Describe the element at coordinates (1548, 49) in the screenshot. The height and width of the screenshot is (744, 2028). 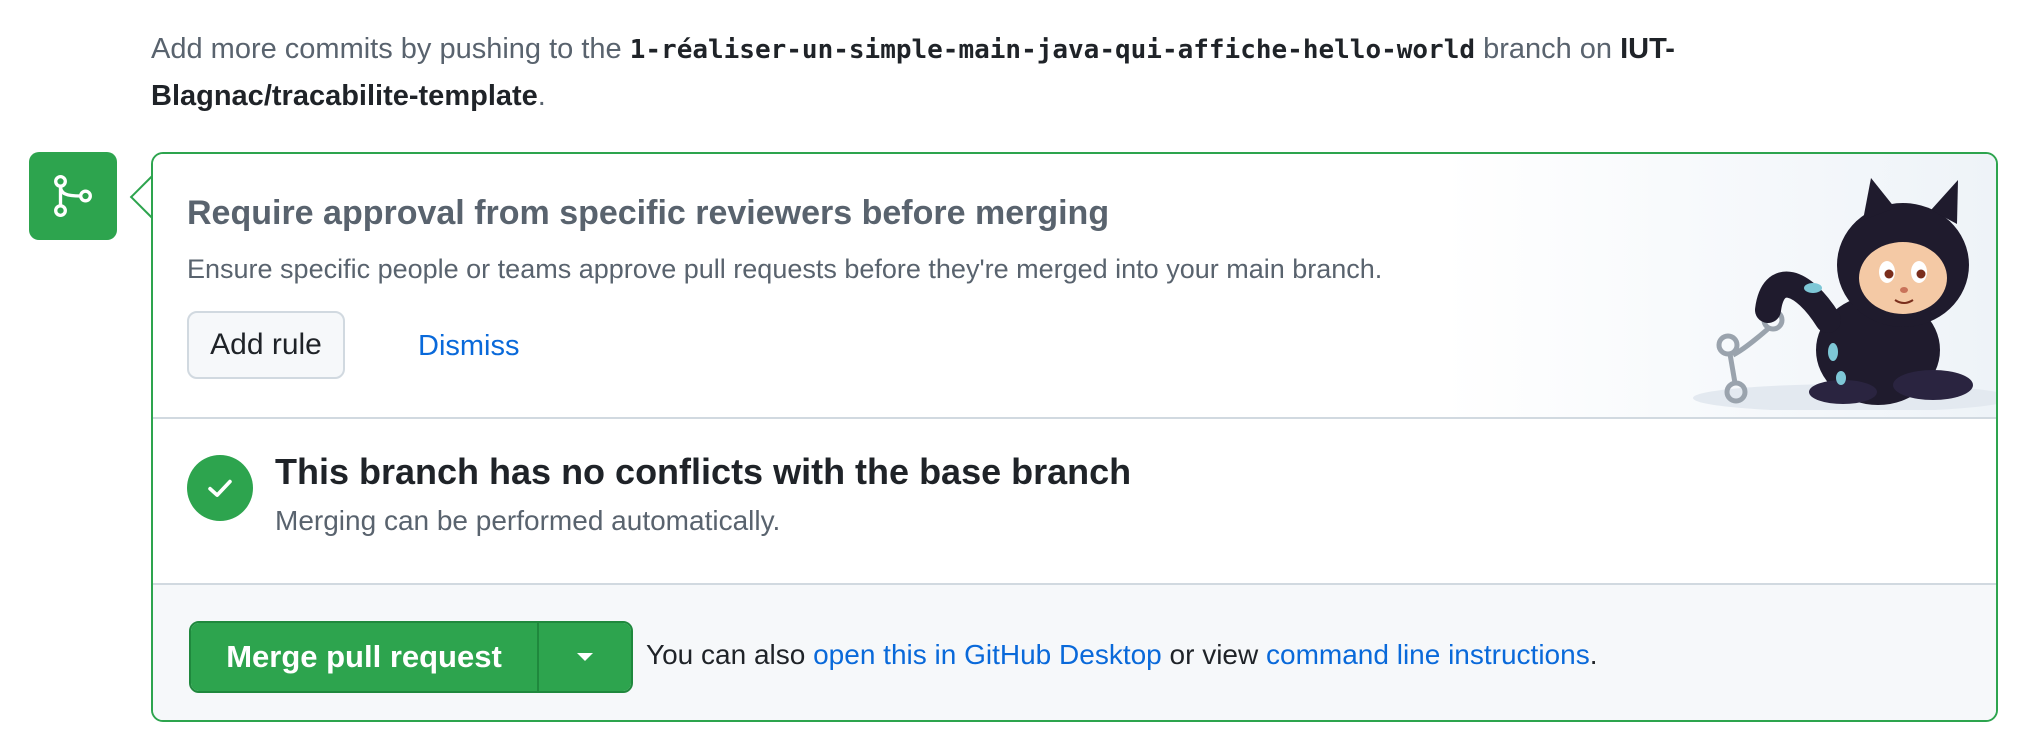
I see `intro-middle: branch on` at that location.